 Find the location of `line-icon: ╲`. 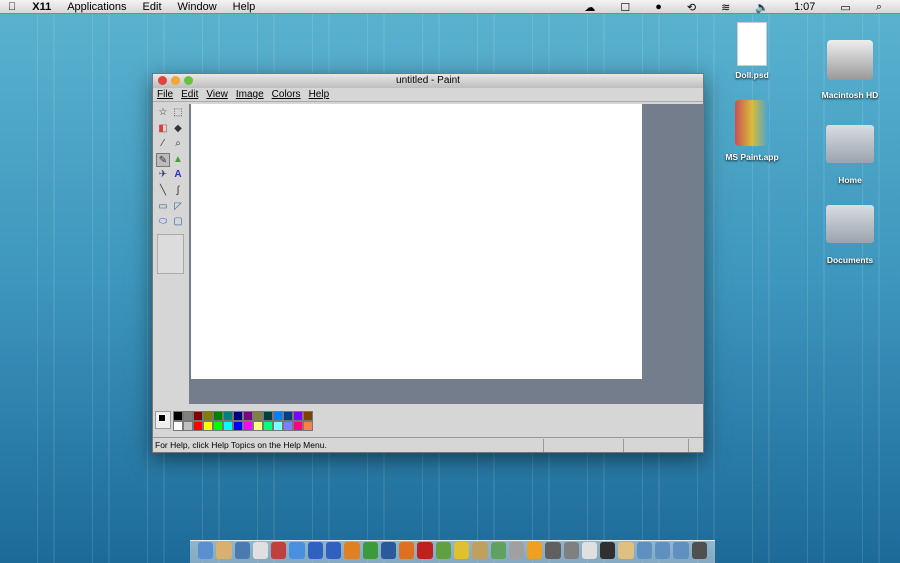

line-icon: ╲ is located at coordinates (163, 191).